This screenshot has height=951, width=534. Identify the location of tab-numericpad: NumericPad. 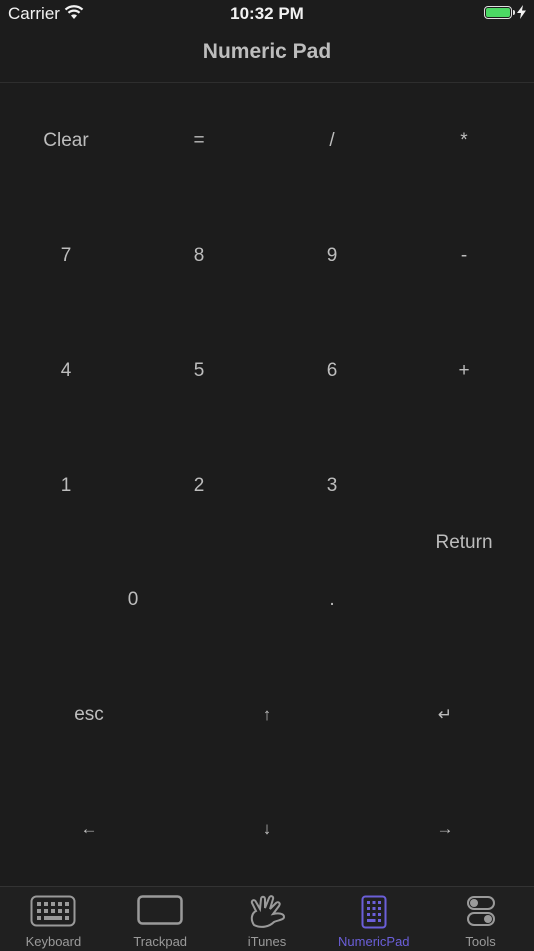
(373, 919).